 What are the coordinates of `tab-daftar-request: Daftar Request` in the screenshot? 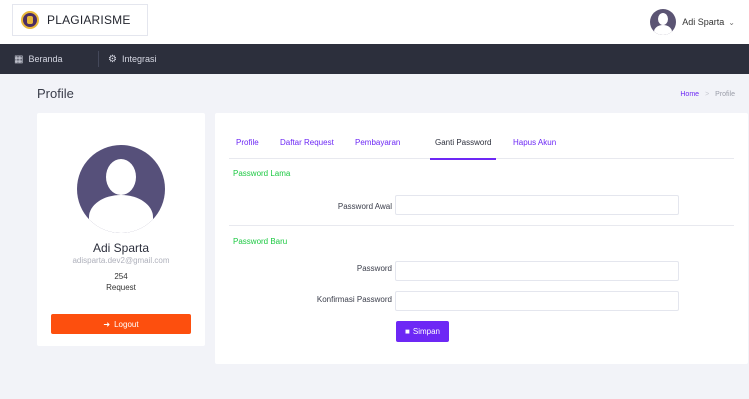 It's located at (307, 142).